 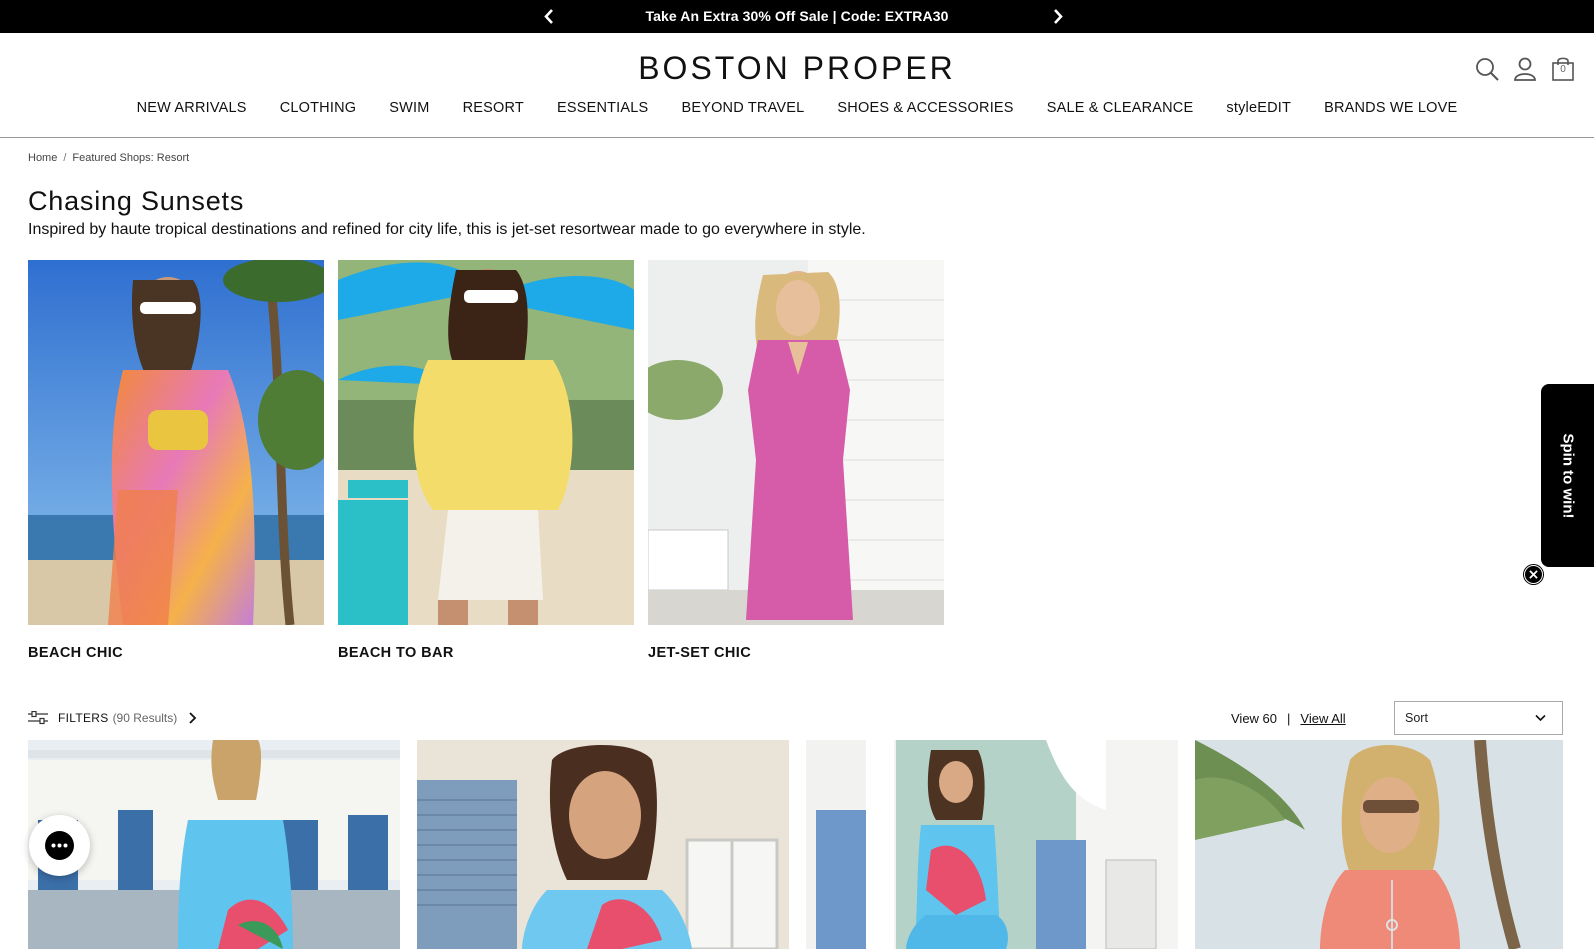 I want to click on beach-chic-image, so click(x=176, y=442).